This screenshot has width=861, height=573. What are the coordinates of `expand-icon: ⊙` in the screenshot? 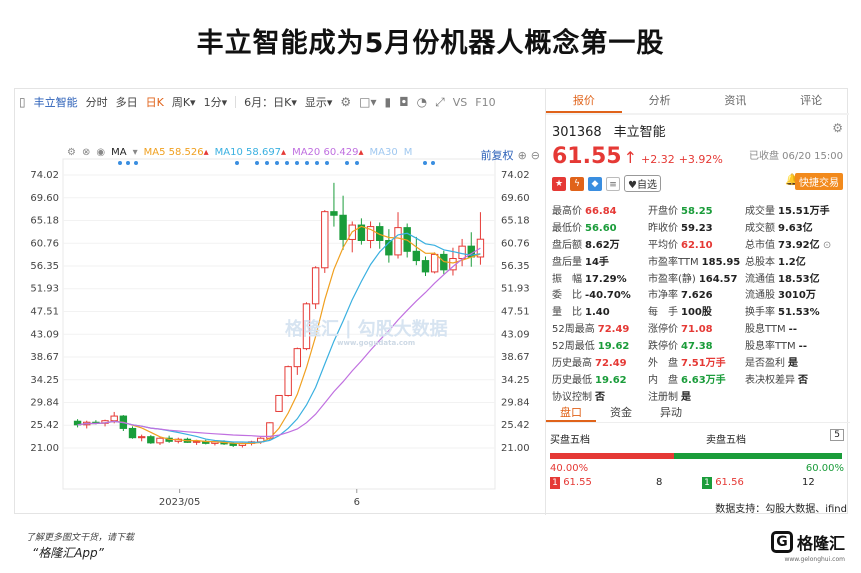 It's located at (825, 245).